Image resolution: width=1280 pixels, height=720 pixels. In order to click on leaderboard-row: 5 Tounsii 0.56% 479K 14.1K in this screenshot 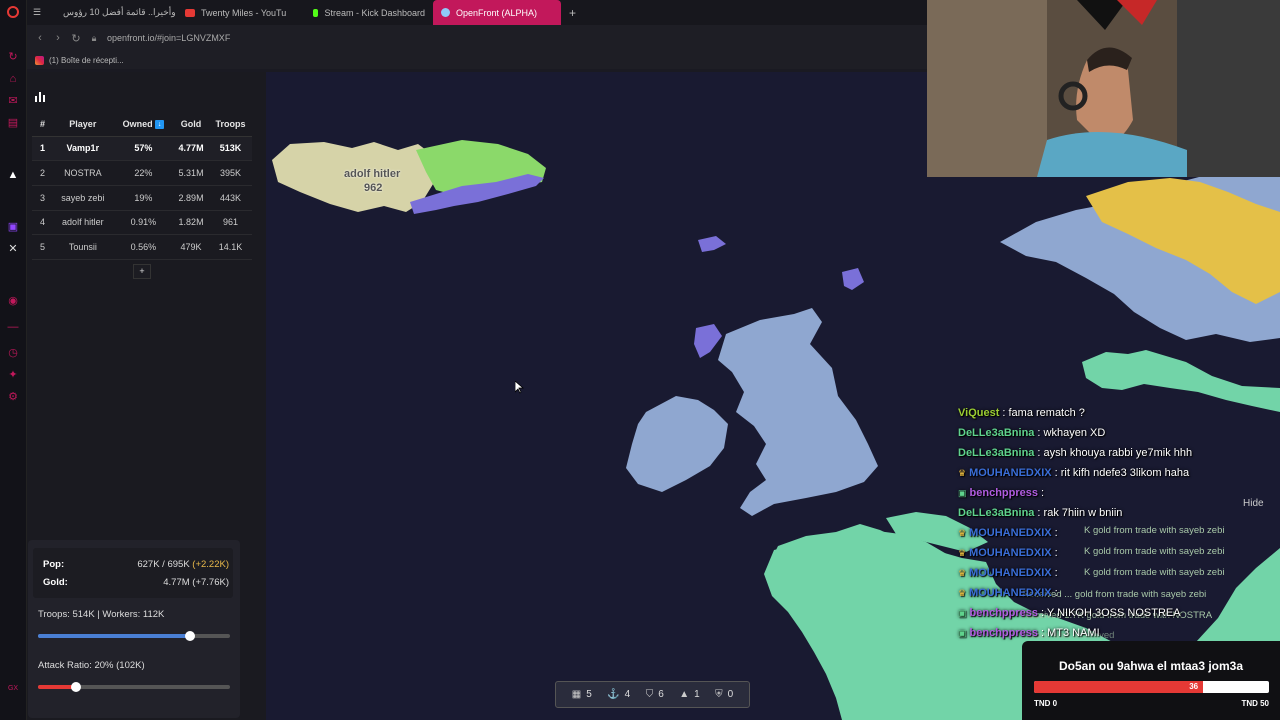, I will do `click(142, 247)`.